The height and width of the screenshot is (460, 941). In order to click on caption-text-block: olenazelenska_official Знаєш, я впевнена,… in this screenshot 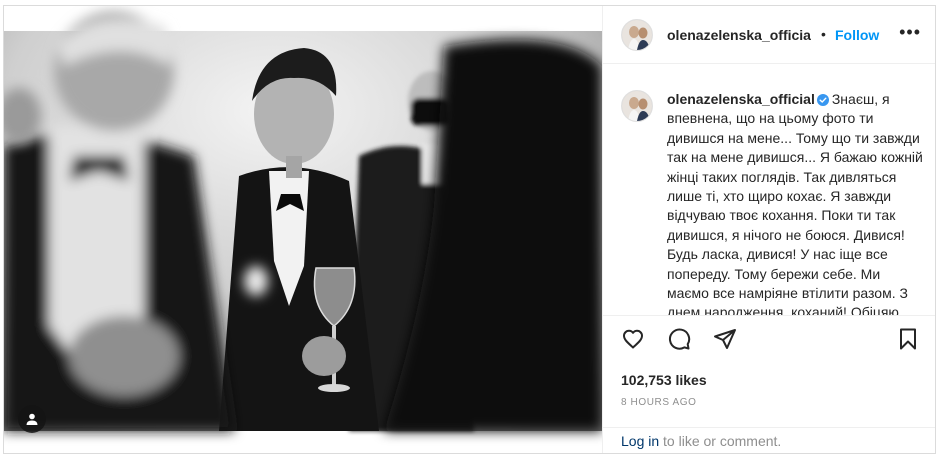, I will do `click(795, 203)`.